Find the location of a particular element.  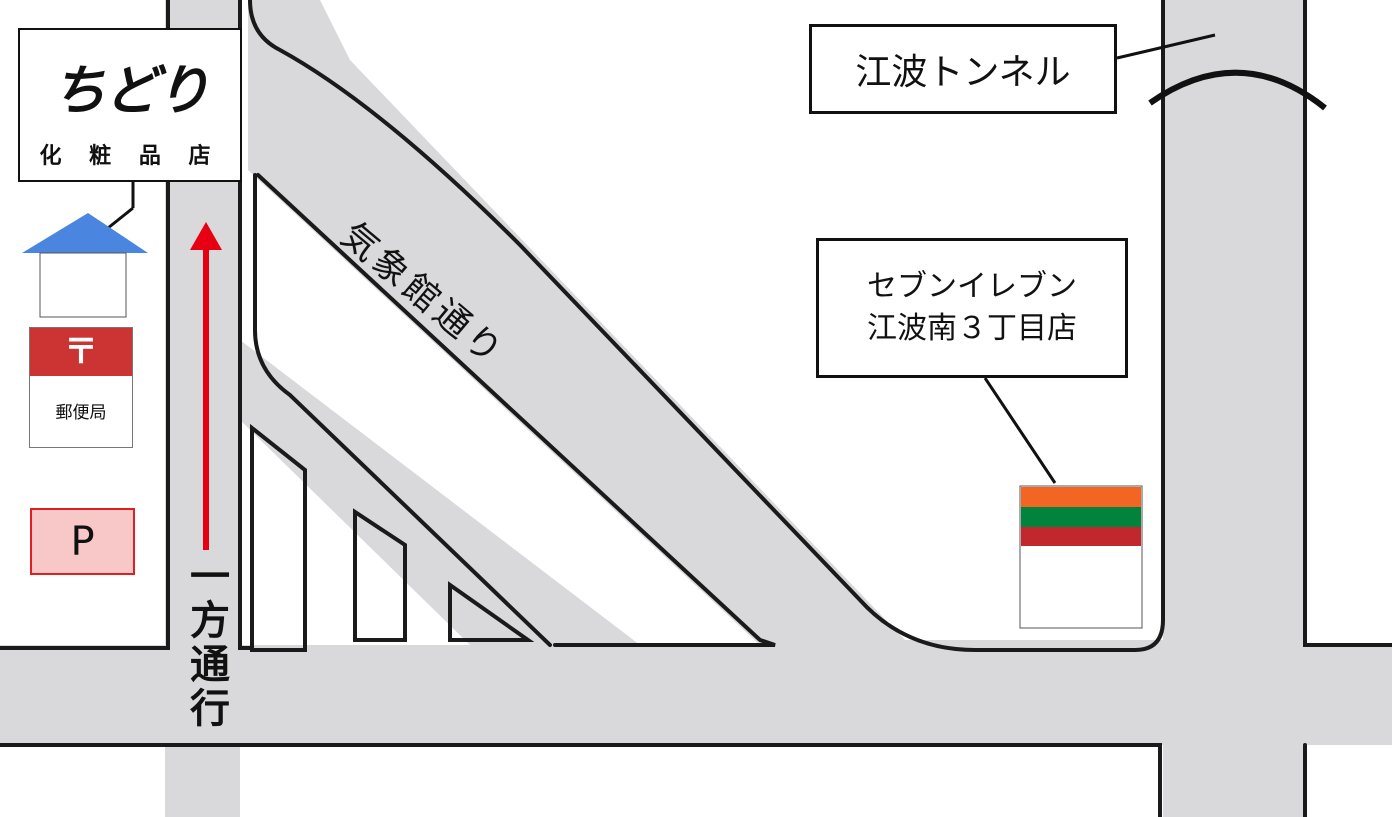

one-way-char: 行 is located at coordinates (210, 709).